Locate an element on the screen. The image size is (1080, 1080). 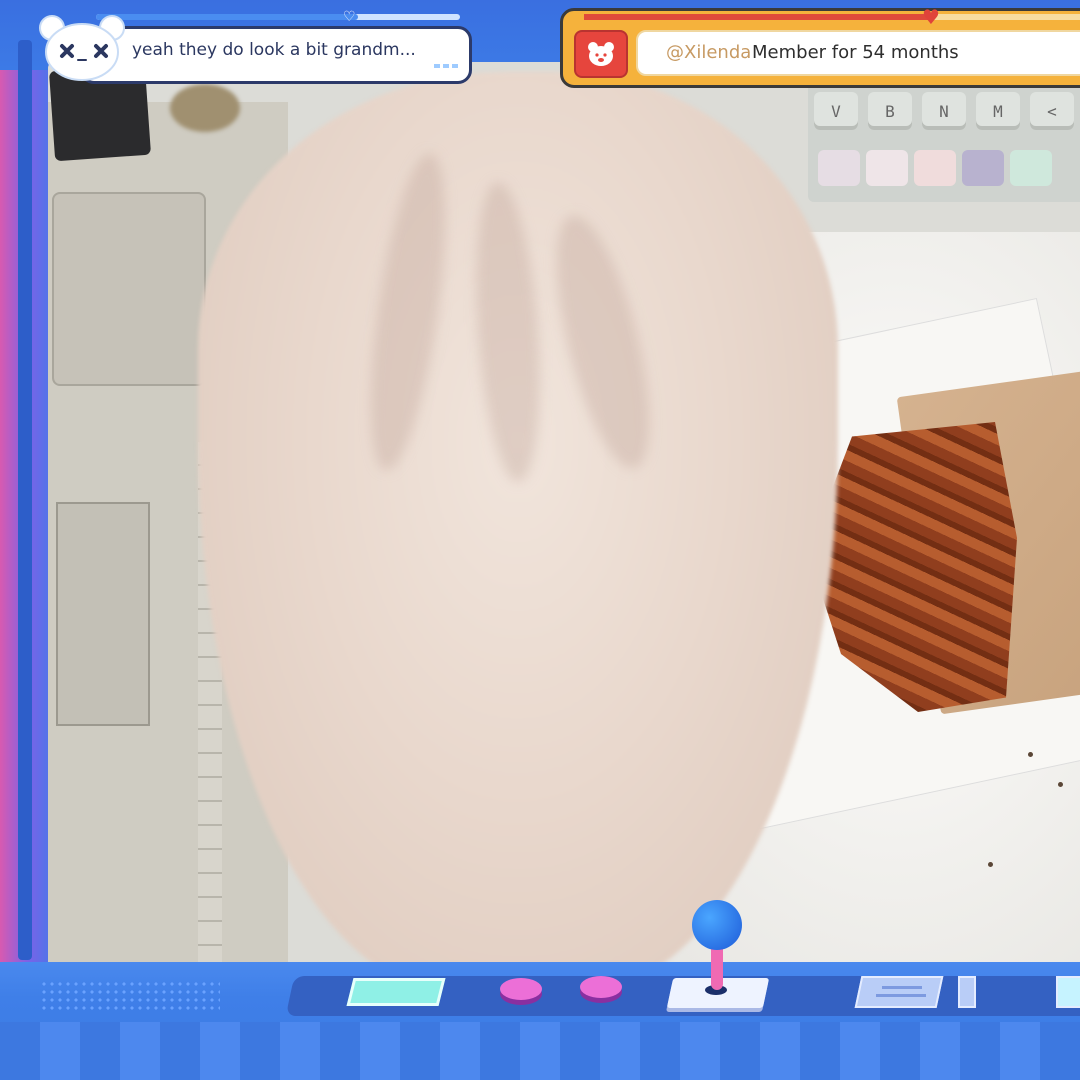
mat-illustration-window is located at coordinates (103, 614).